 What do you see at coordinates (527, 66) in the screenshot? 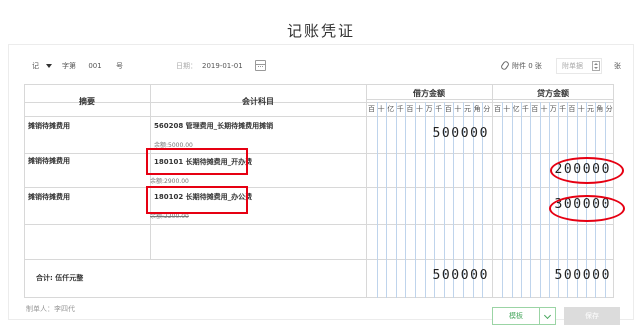
I see `attachment-label: 附件 0 张` at bounding box center [527, 66].